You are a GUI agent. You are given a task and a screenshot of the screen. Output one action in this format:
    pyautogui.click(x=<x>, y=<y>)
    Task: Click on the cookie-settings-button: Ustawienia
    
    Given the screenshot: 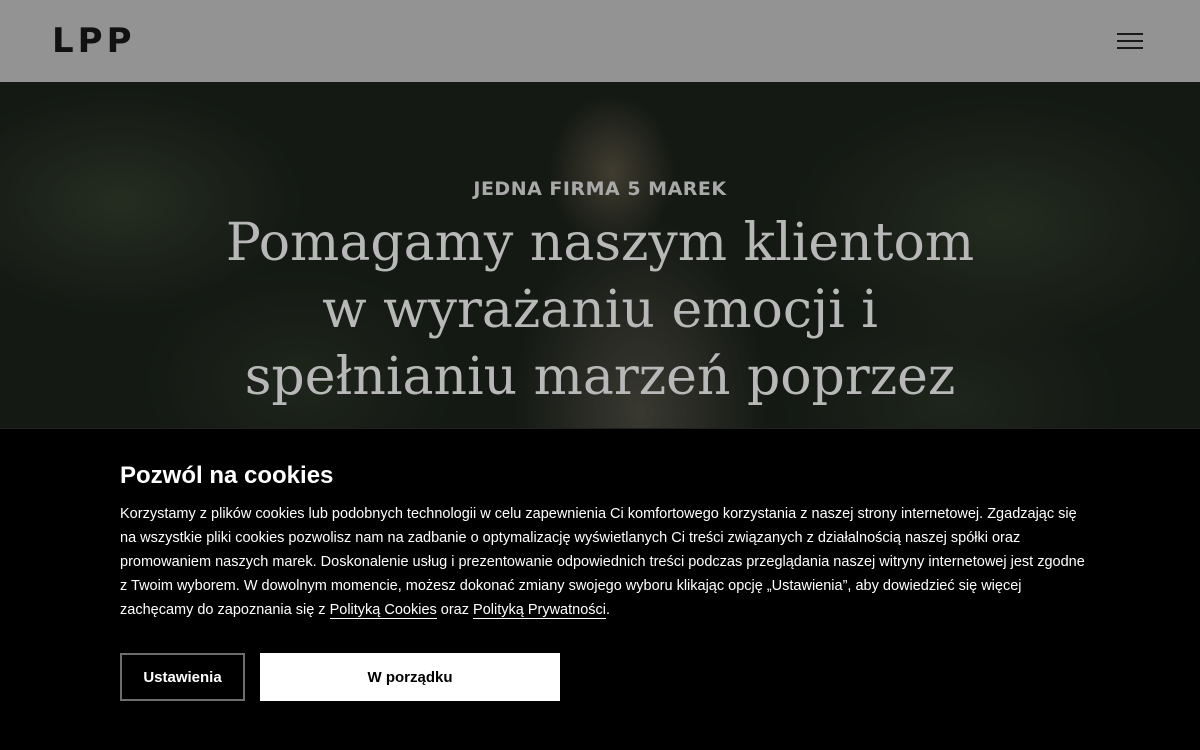 What is the action you would take?
    pyautogui.click(x=182, y=677)
    